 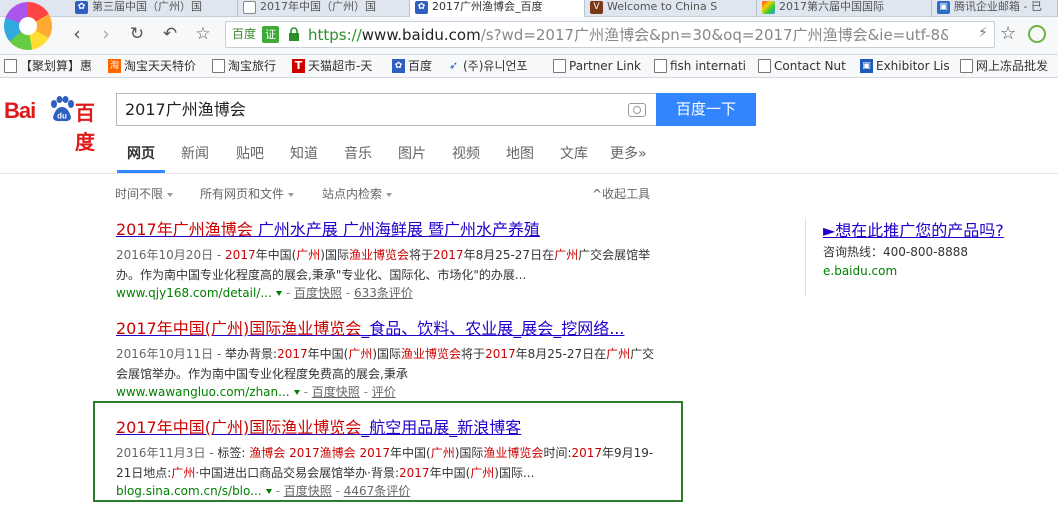 I want to click on taobao-icon: 淘, so click(x=114, y=66).